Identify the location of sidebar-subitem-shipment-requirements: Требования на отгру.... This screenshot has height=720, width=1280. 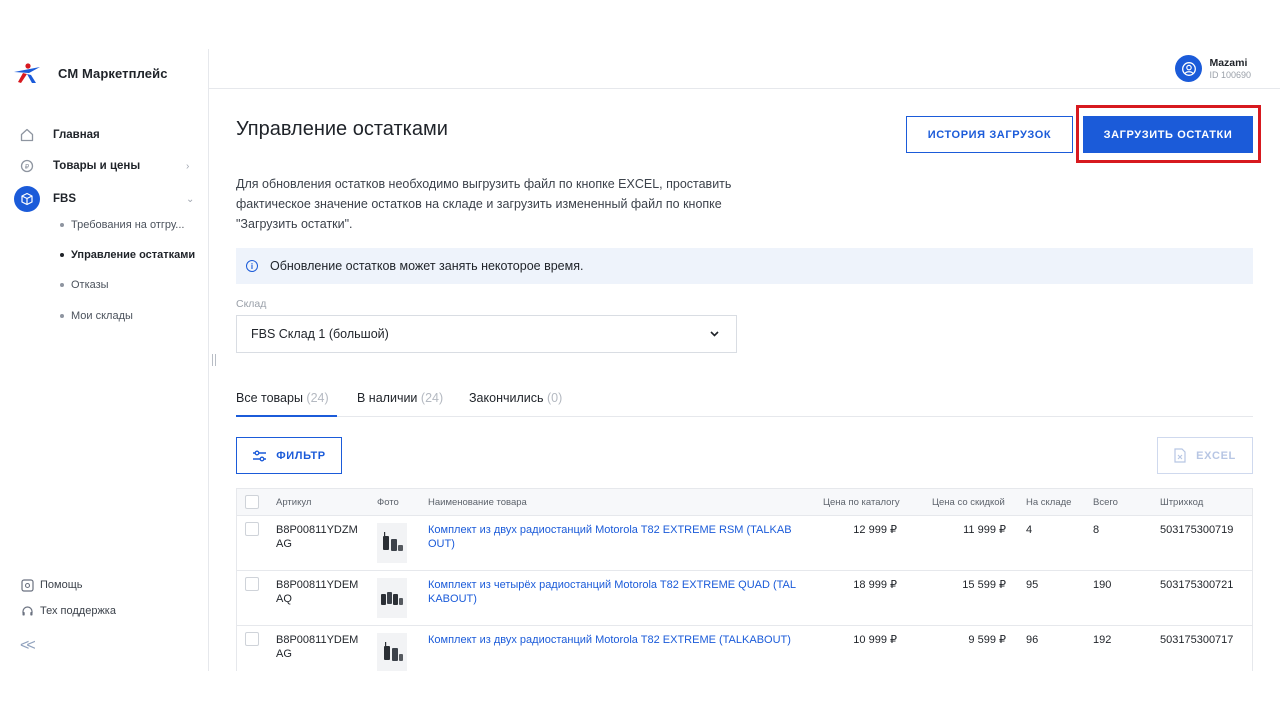
(122, 225).